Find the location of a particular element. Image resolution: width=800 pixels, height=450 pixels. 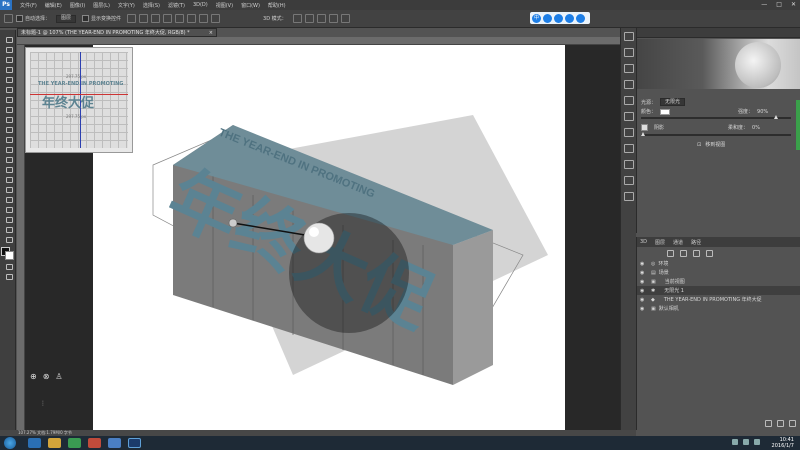

taskbar-media-icon is located at coordinates (94, 443).